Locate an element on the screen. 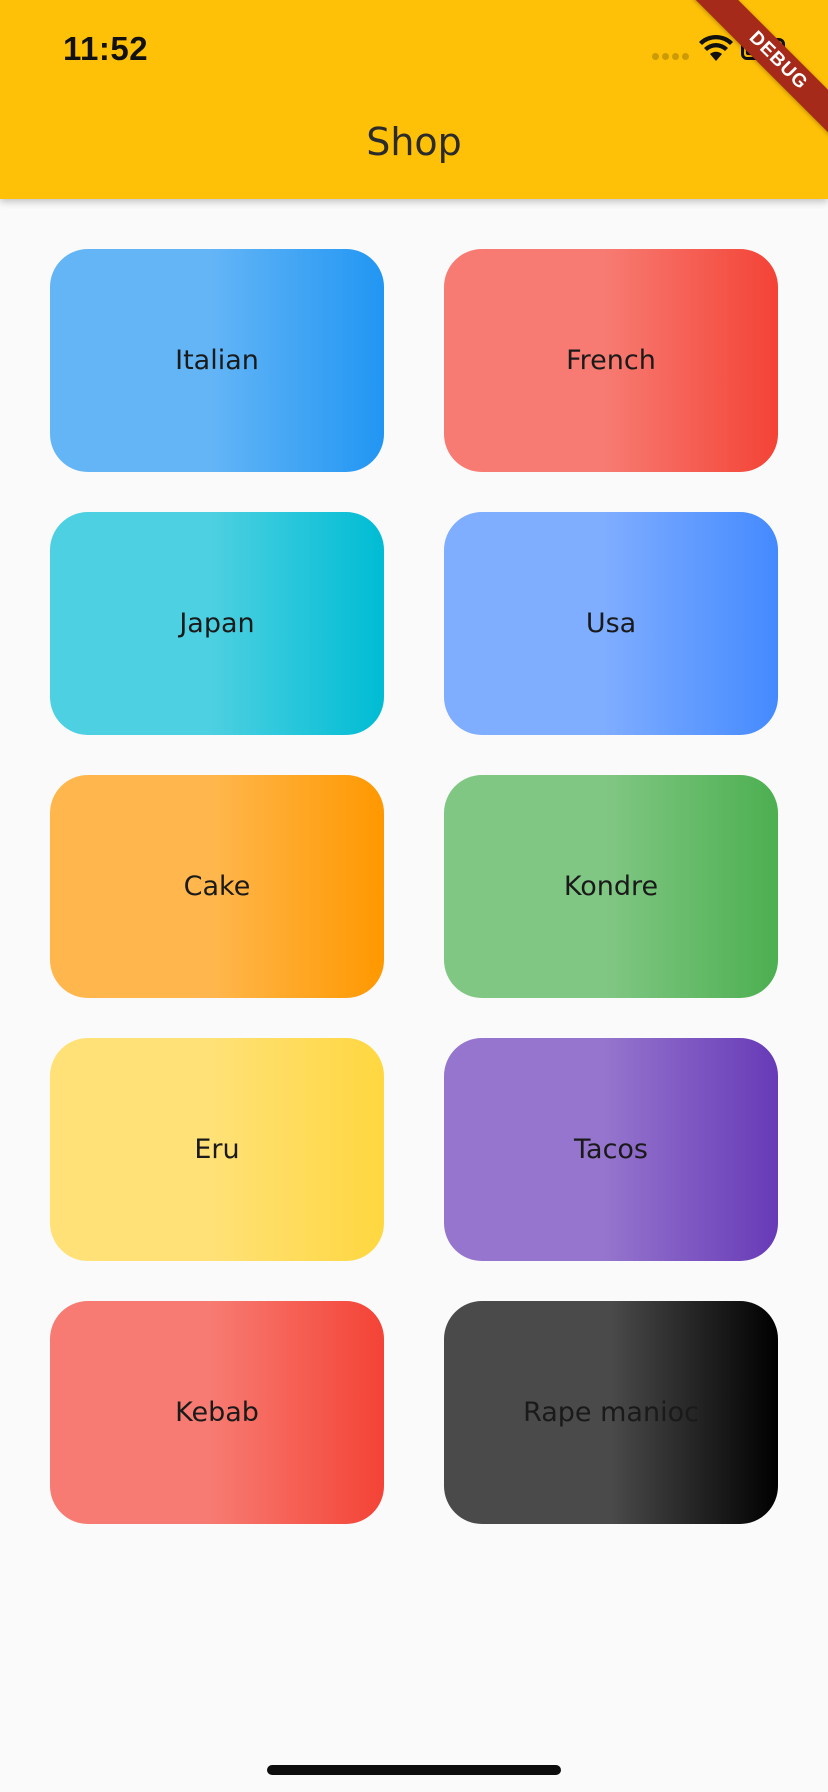 The image size is (828, 1792). home-indicator is located at coordinates (414, 1770).